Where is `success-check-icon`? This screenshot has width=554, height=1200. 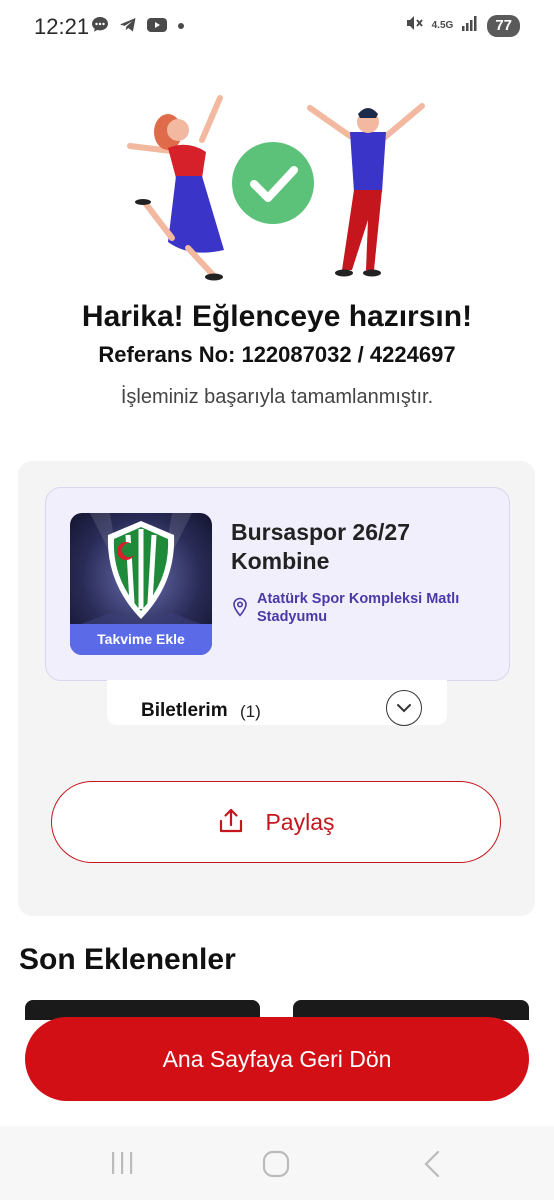 success-check-icon is located at coordinates (273, 183).